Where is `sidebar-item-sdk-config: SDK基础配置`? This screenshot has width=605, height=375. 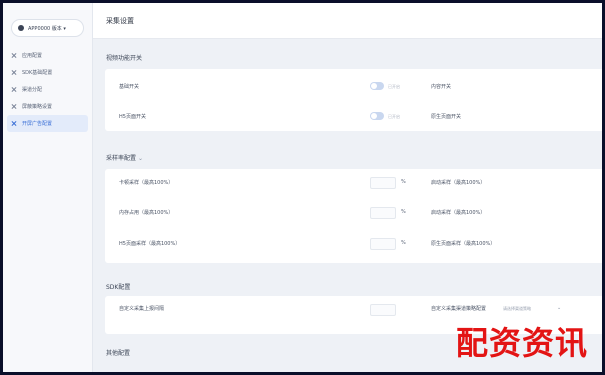
sidebar-item-sdk-config: SDK基础配置 is located at coordinates (47, 72).